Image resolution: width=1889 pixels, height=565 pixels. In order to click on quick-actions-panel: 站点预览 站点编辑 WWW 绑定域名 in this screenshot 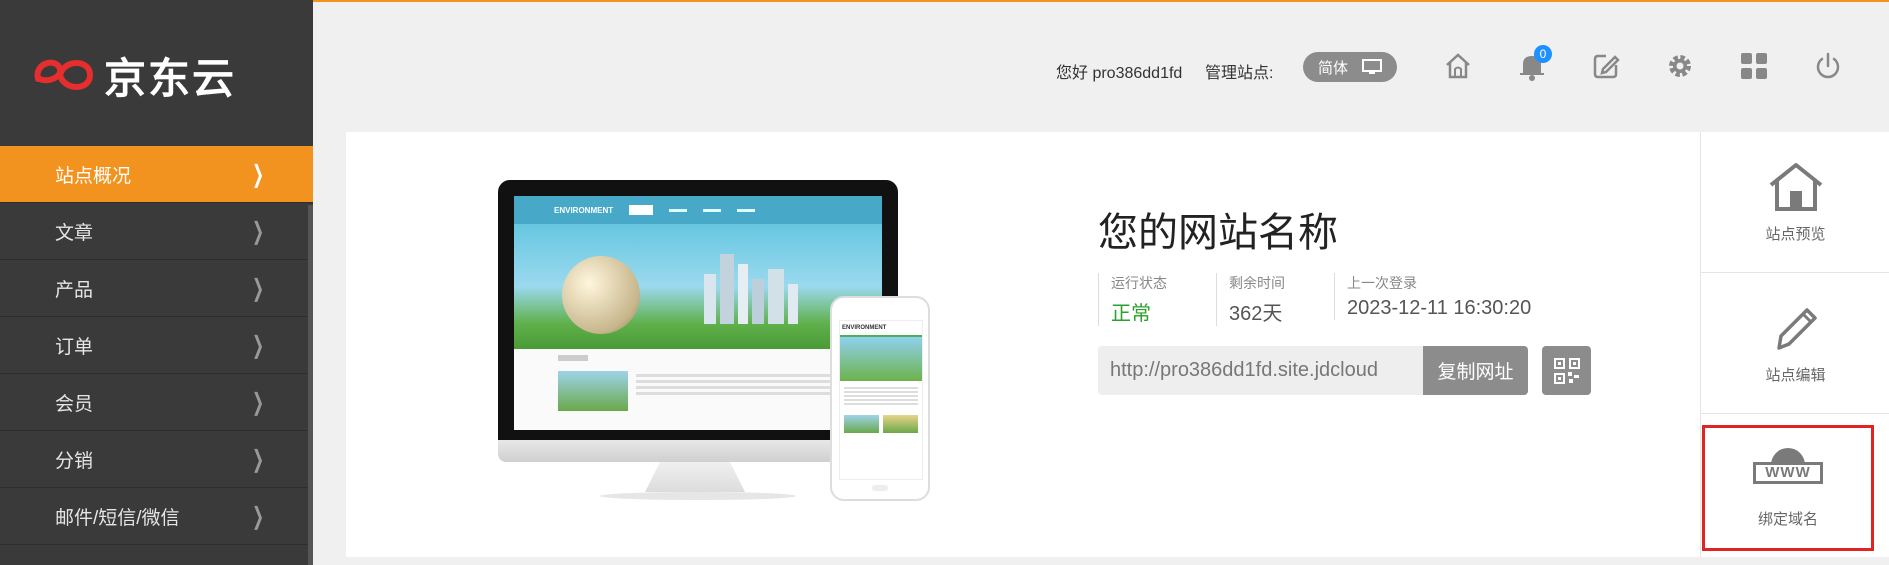, I will do `click(1794, 344)`.